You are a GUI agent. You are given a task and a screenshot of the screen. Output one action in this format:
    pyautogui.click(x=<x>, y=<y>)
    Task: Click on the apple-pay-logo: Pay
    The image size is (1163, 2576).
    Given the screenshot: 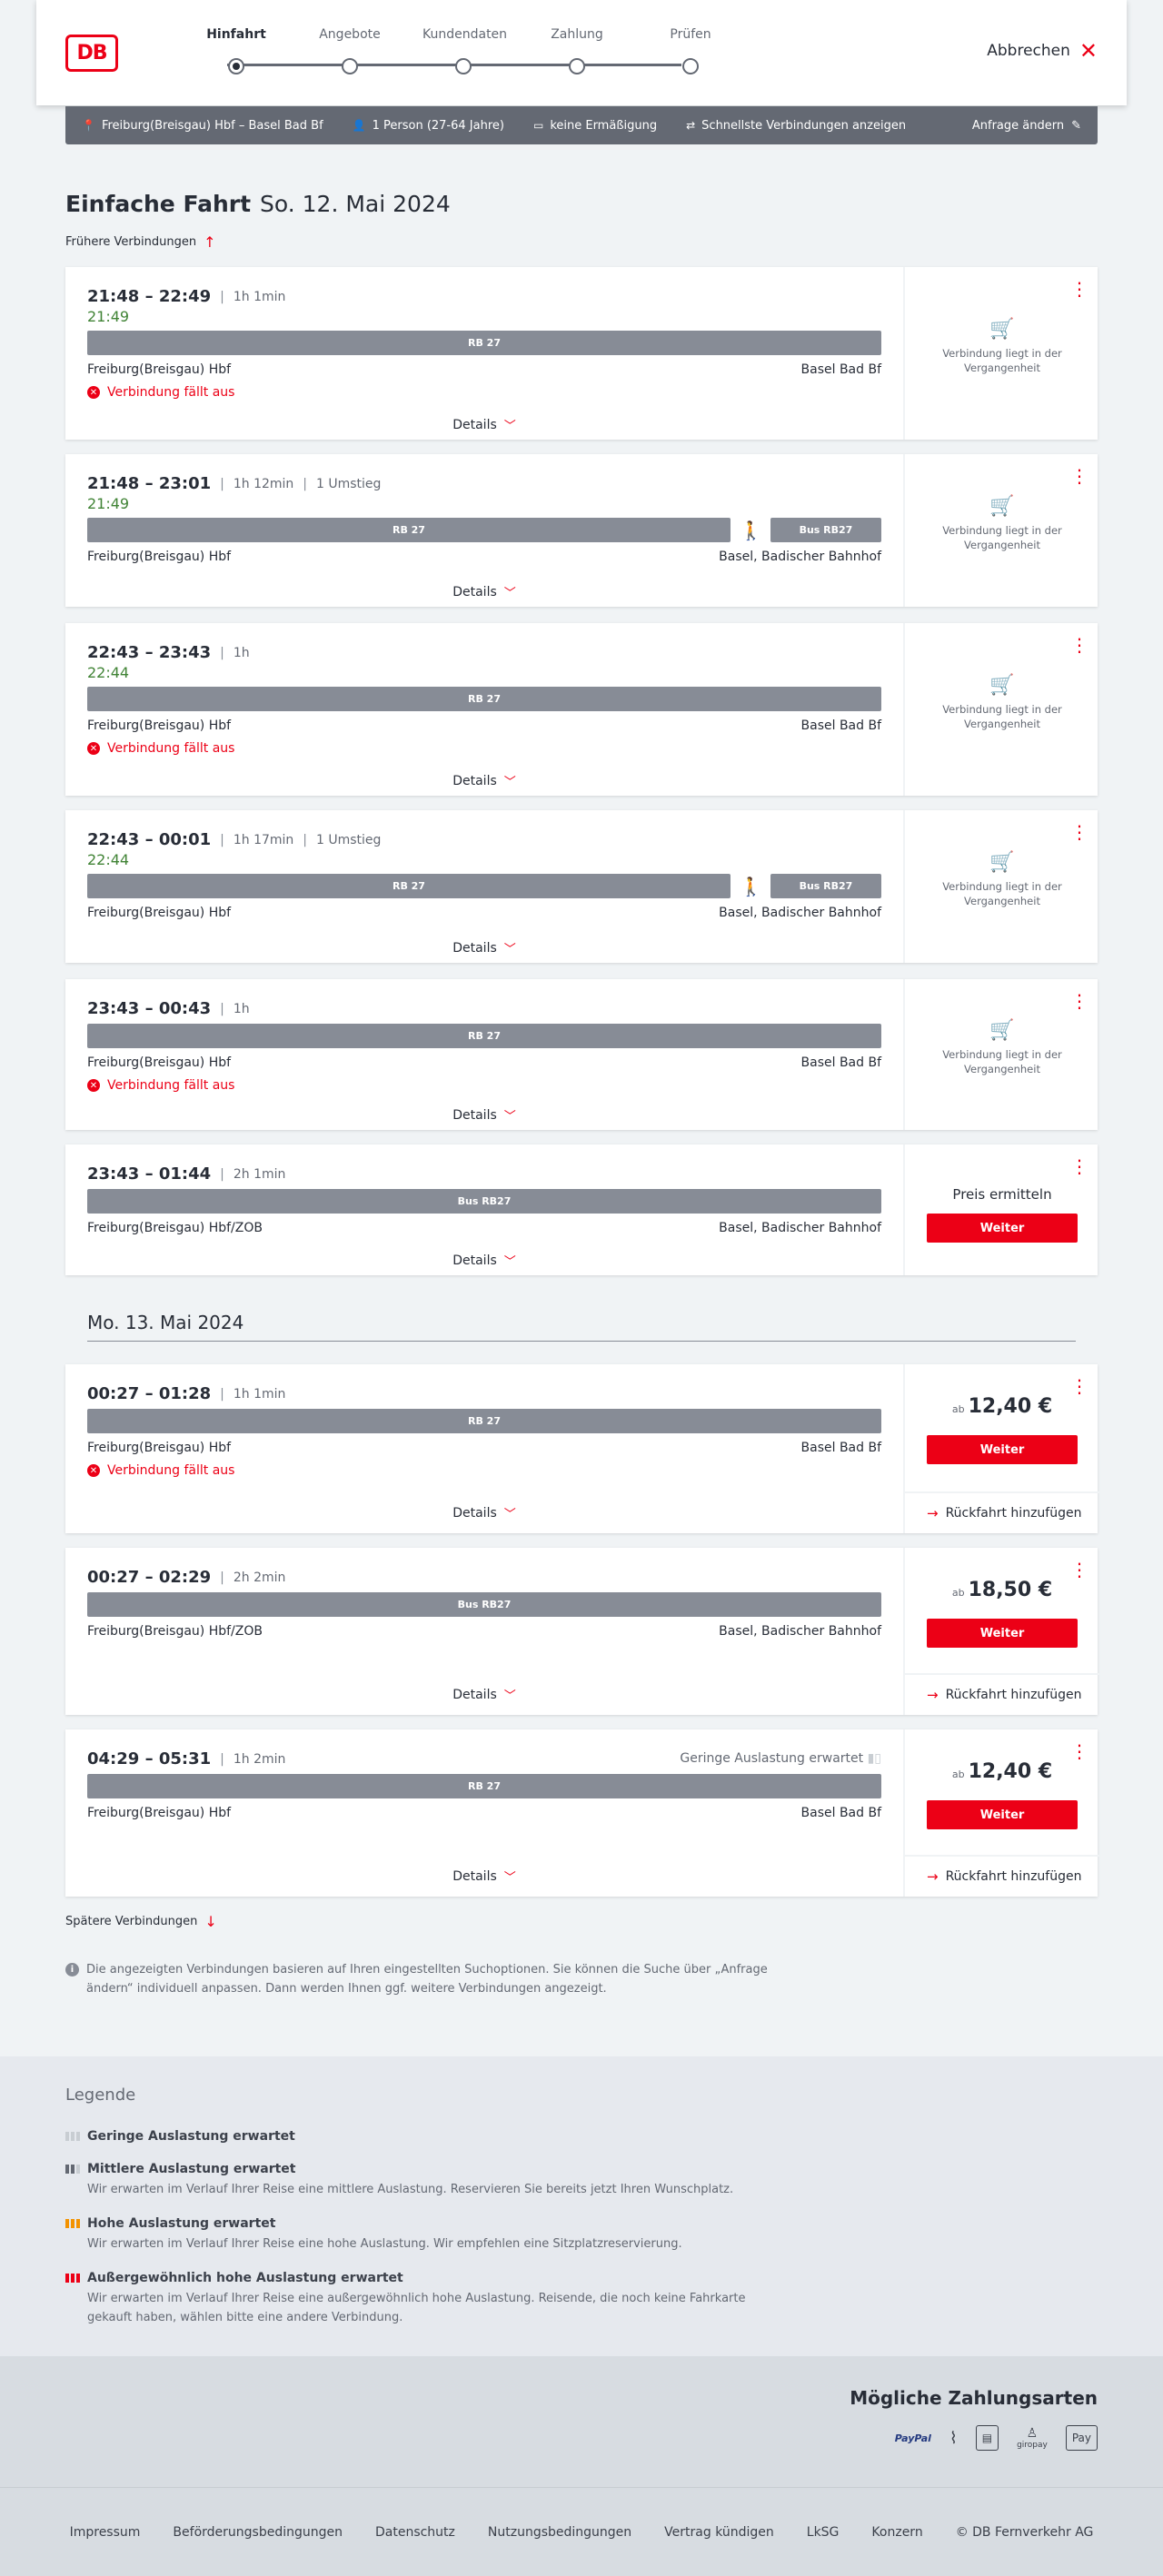 What is the action you would take?
    pyautogui.click(x=1081, y=2438)
    